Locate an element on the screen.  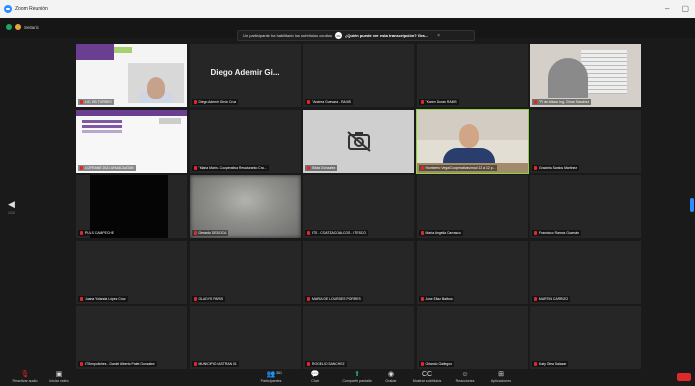
participant-tile: ITS - COATZACOALCOS - ITESCO is located at coordinates (358, 206).